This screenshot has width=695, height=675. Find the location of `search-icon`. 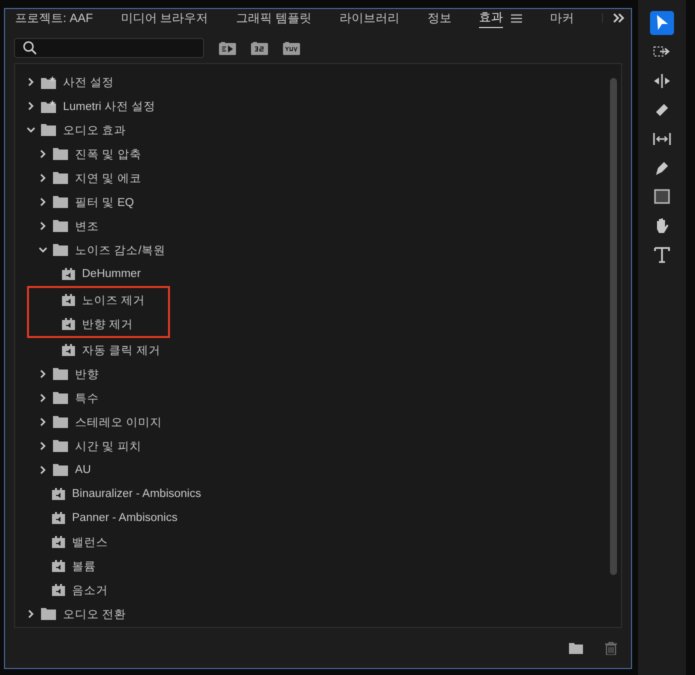

search-icon is located at coordinates (30, 48).